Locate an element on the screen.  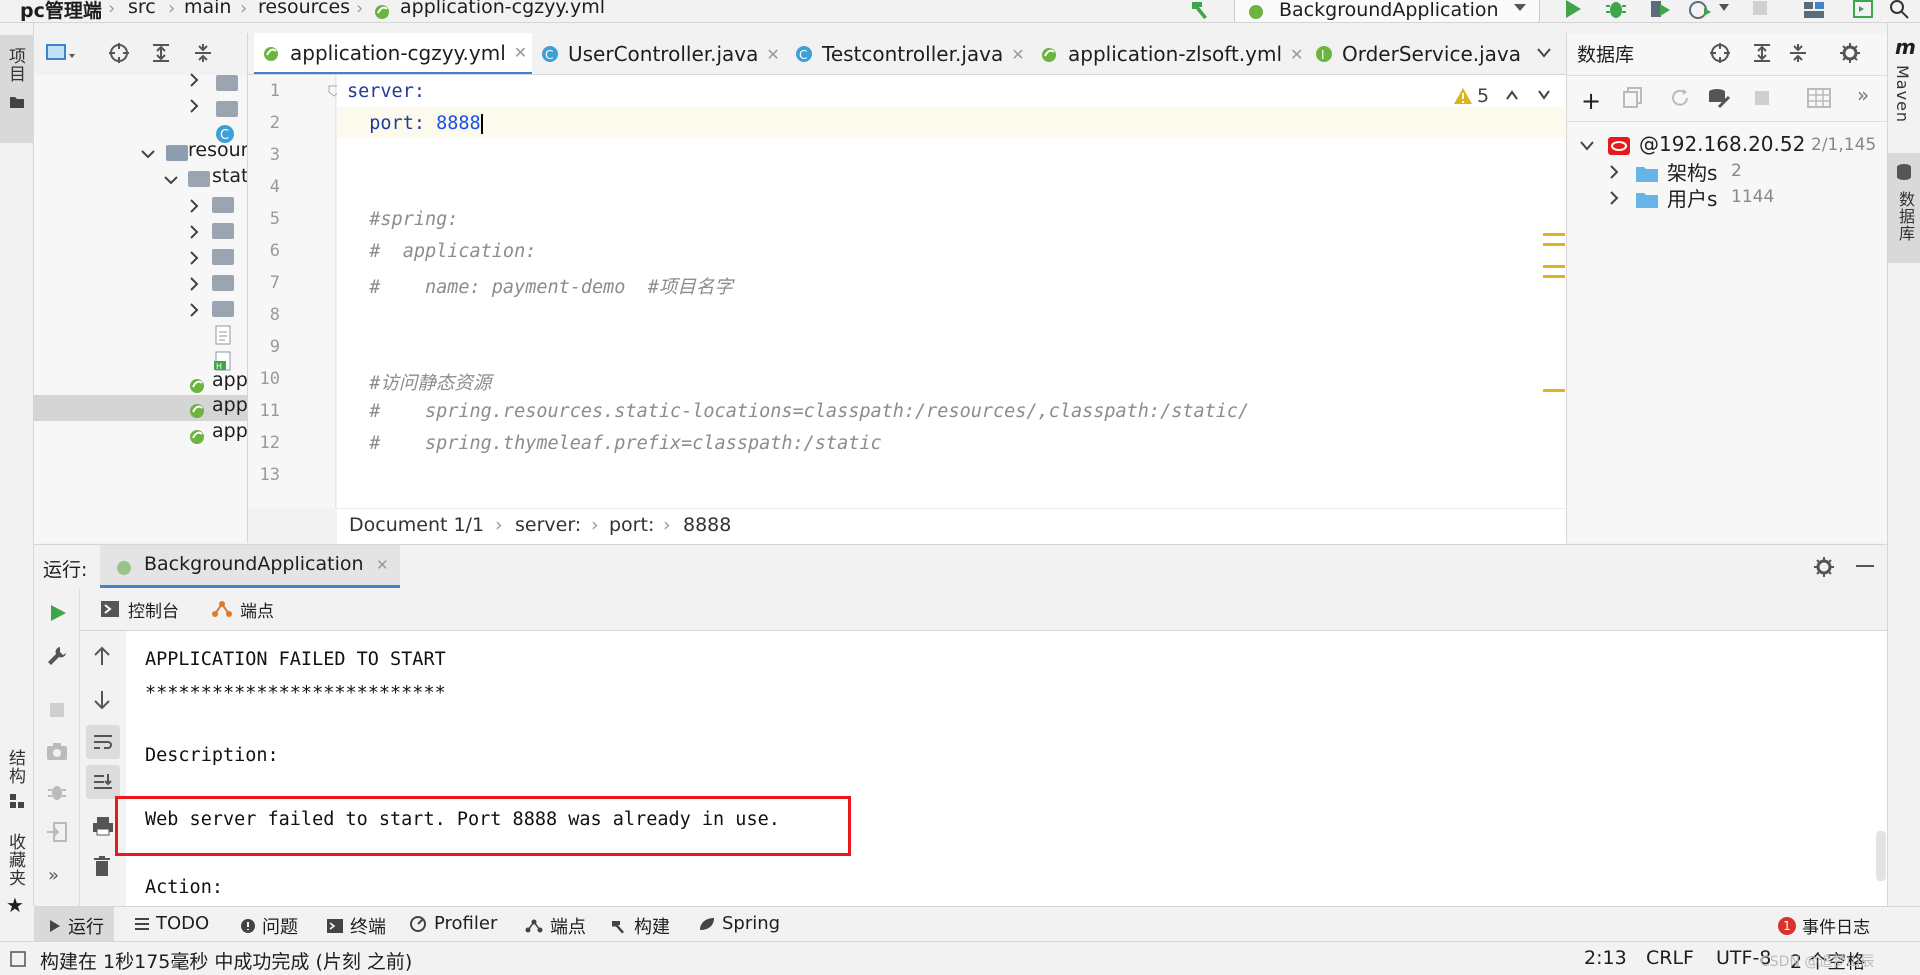
db-connection-label: @192.168.20.52 is located at coordinates (1722, 144).